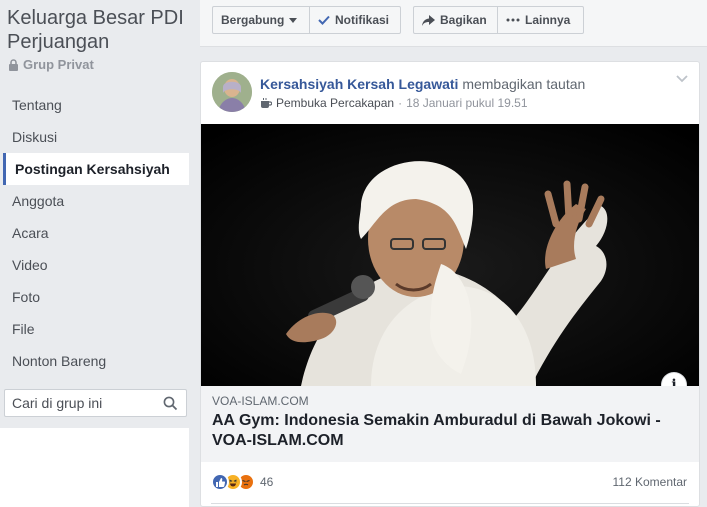 Image resolution: width=707 pixels, height=507 pixels. Describe the element at coordinates (13, 64) in the screenshot. I see `lock-icon` at that location.